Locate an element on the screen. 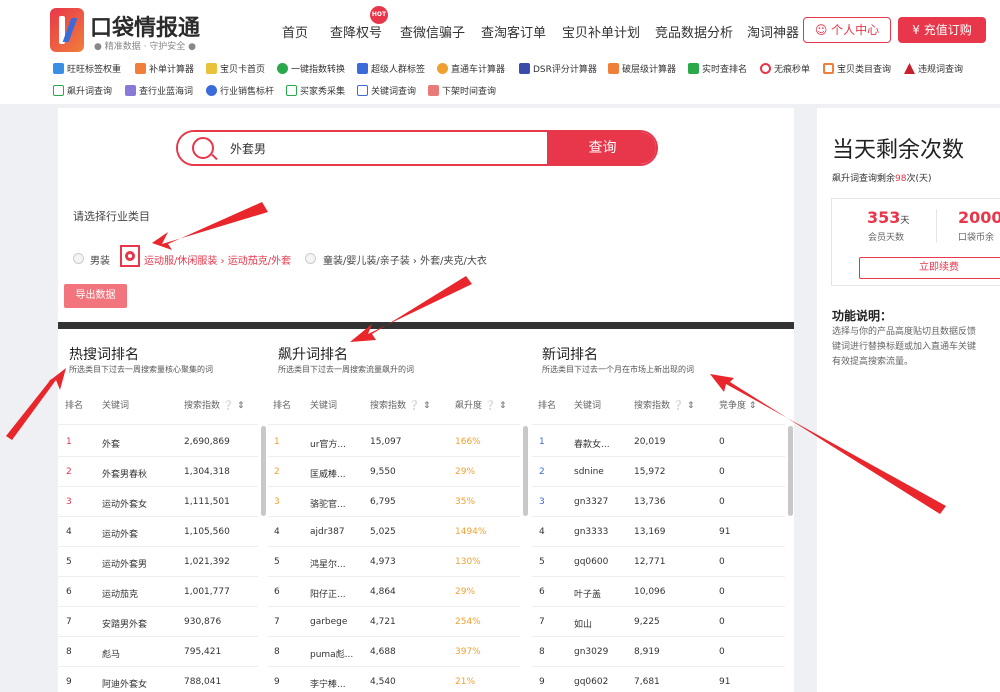 The height and width of the screenshot is (692, 1000). new-index-cell: 7,681 is located at coordinates (647, 682).